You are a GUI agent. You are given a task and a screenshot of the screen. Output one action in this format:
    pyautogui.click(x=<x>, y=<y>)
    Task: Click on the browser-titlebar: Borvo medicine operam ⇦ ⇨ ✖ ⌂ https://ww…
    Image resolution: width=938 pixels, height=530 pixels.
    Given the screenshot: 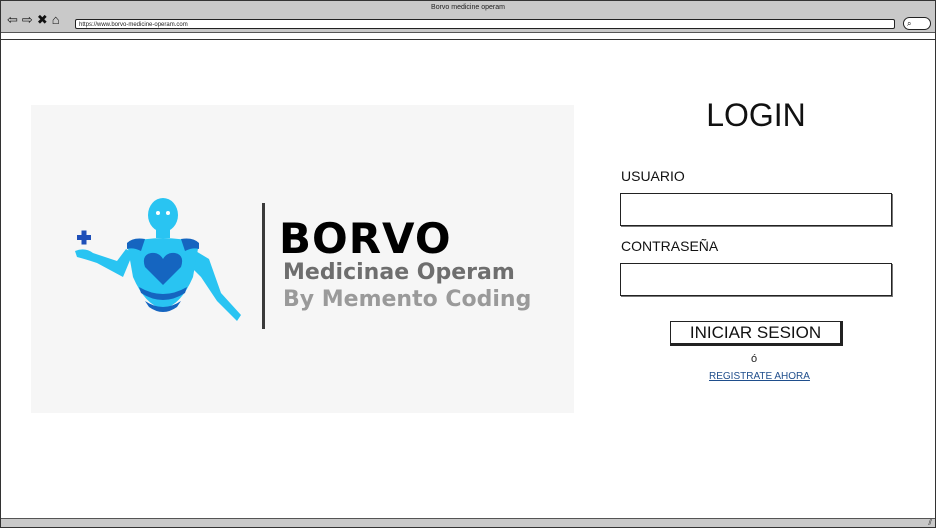 What is the action you would take?
    pyautogui.click(x=468, y=17)
    